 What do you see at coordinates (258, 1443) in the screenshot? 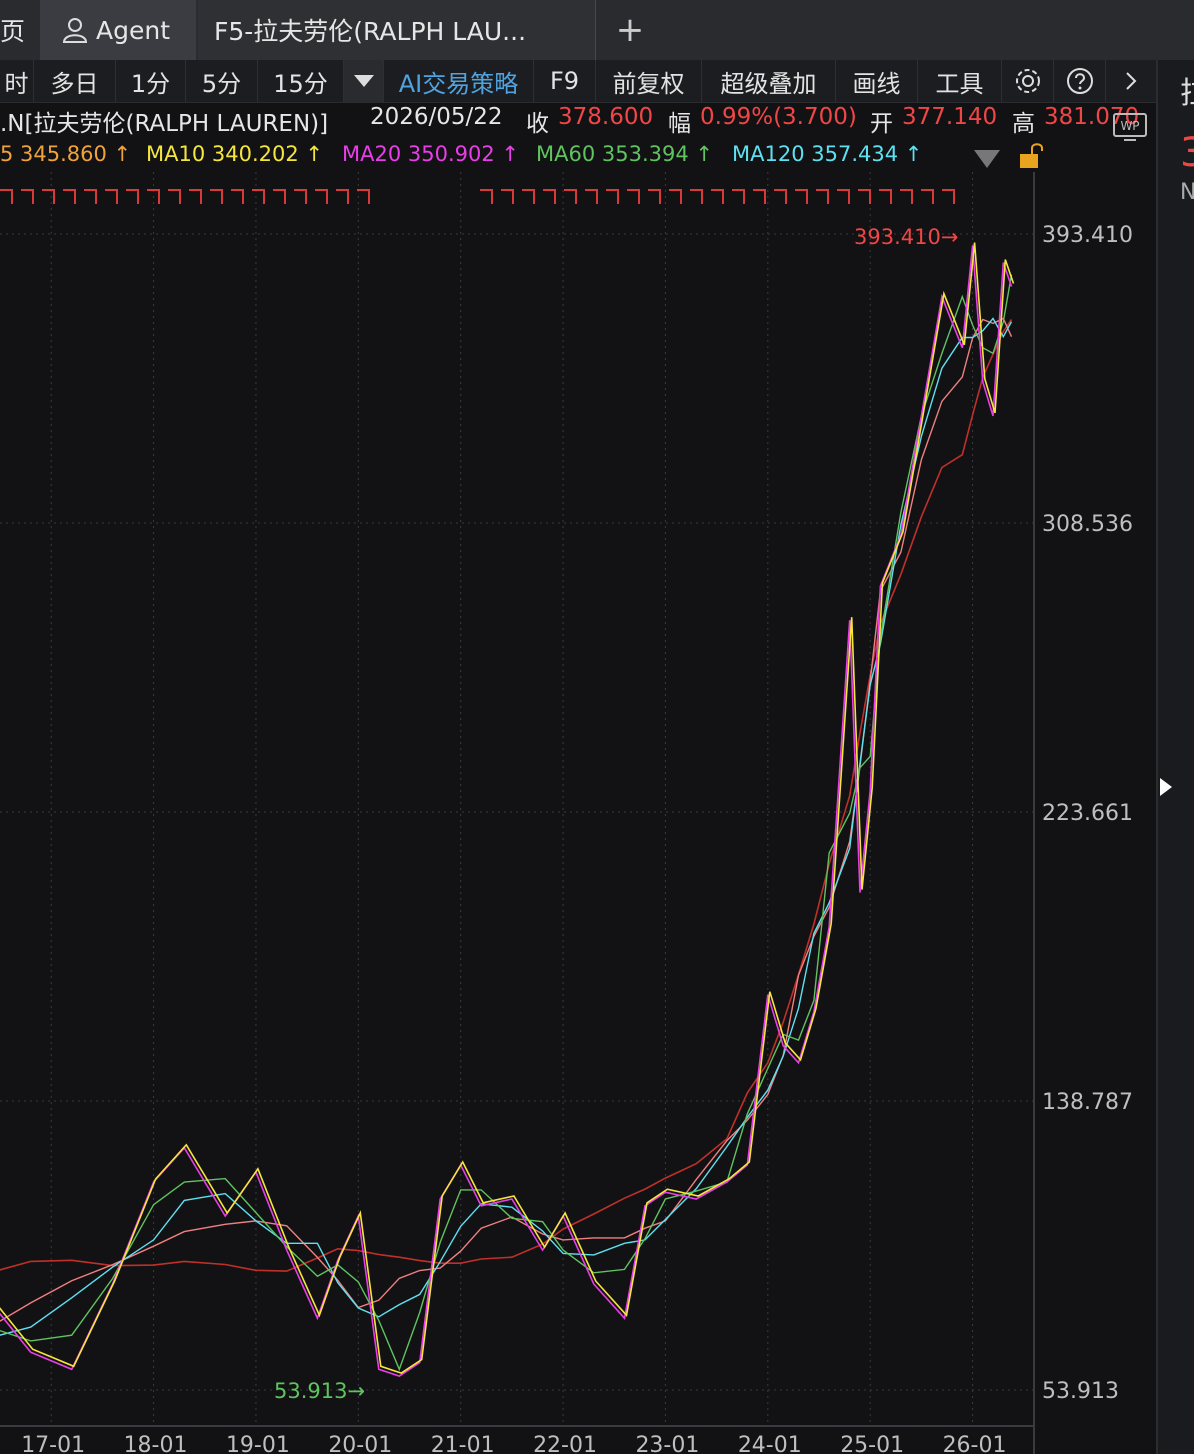
I see `x-tick-label: 19-01` at bounding box center [258, 1443].